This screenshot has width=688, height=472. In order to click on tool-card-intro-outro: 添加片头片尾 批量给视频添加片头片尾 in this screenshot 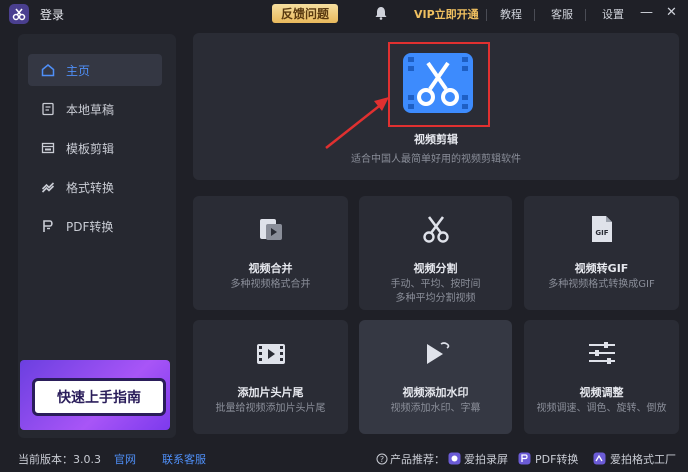, I will do `click(270, 377)`.